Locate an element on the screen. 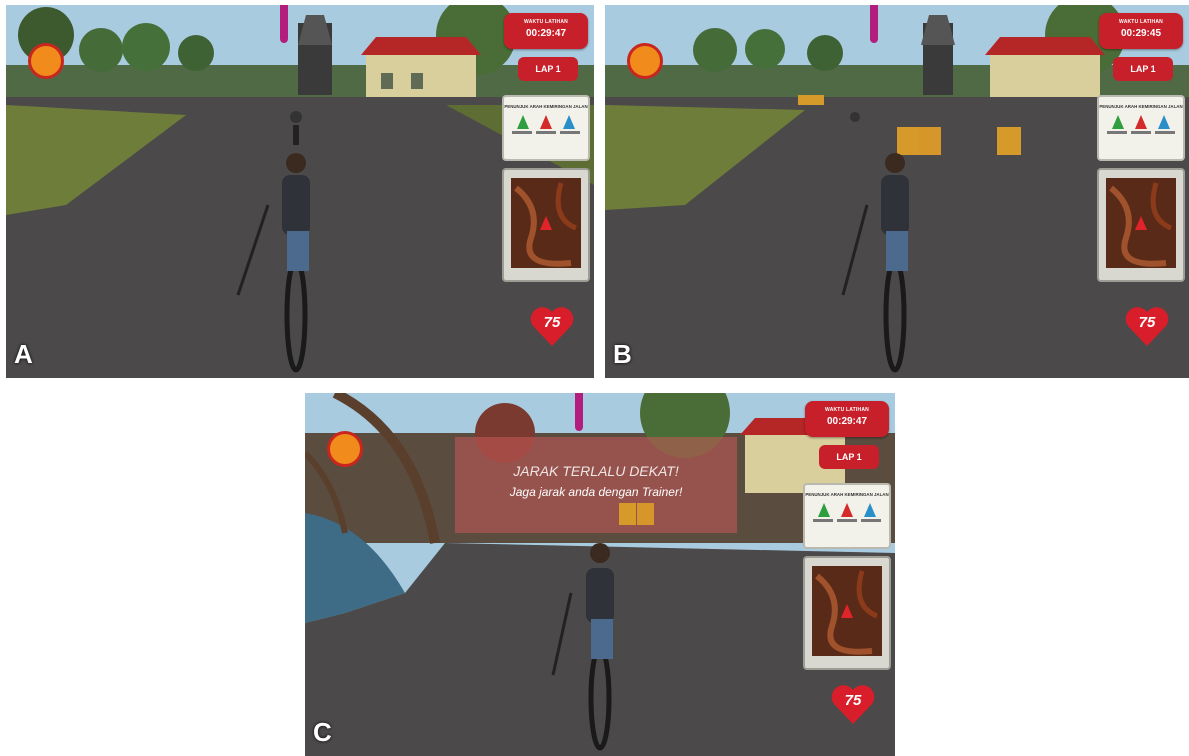 The height and width of the screenshot is (756, 1189). timer-value: 00:29:45 is located at coordinates (1141, 33).